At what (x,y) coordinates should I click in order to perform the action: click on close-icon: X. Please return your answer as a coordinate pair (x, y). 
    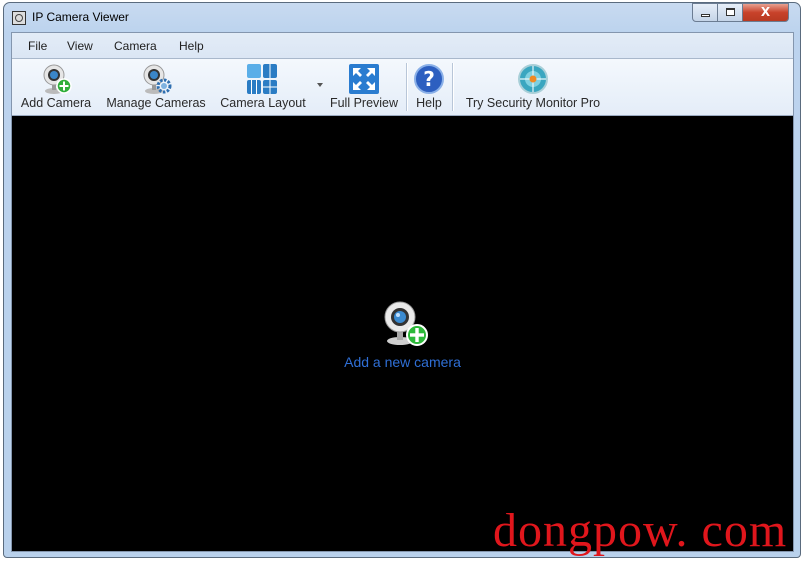
    Looking at the image, I should click on (765, 12).